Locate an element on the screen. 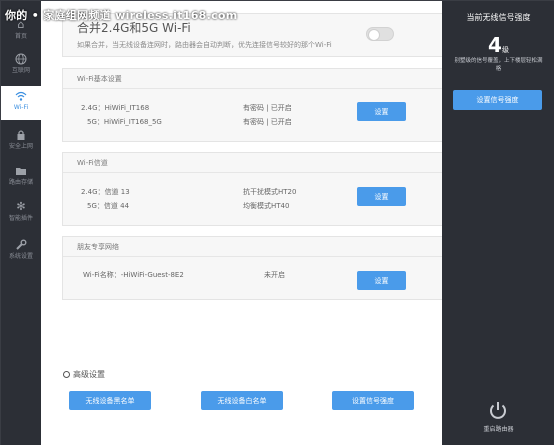  wifi-channel-mode-5g: 均衡模式HT40 is located at coordinates (266, 206).